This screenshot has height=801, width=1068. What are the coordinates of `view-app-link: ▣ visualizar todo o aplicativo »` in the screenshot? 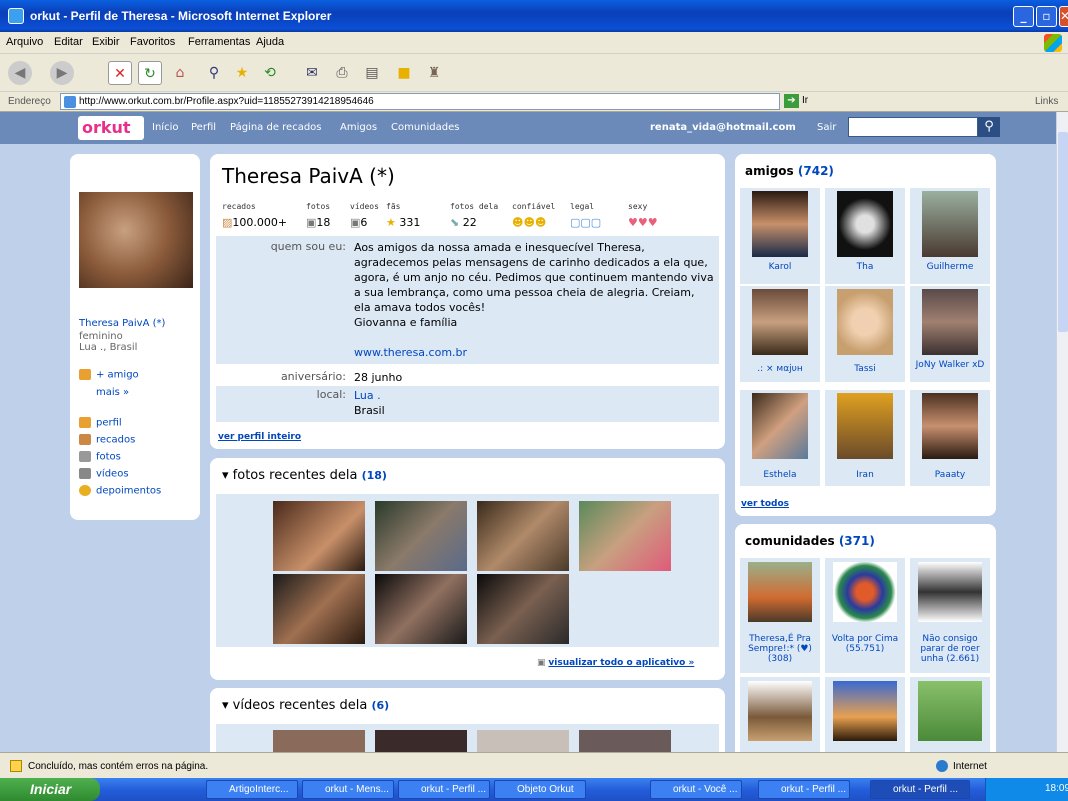 It's located at (615, 663).